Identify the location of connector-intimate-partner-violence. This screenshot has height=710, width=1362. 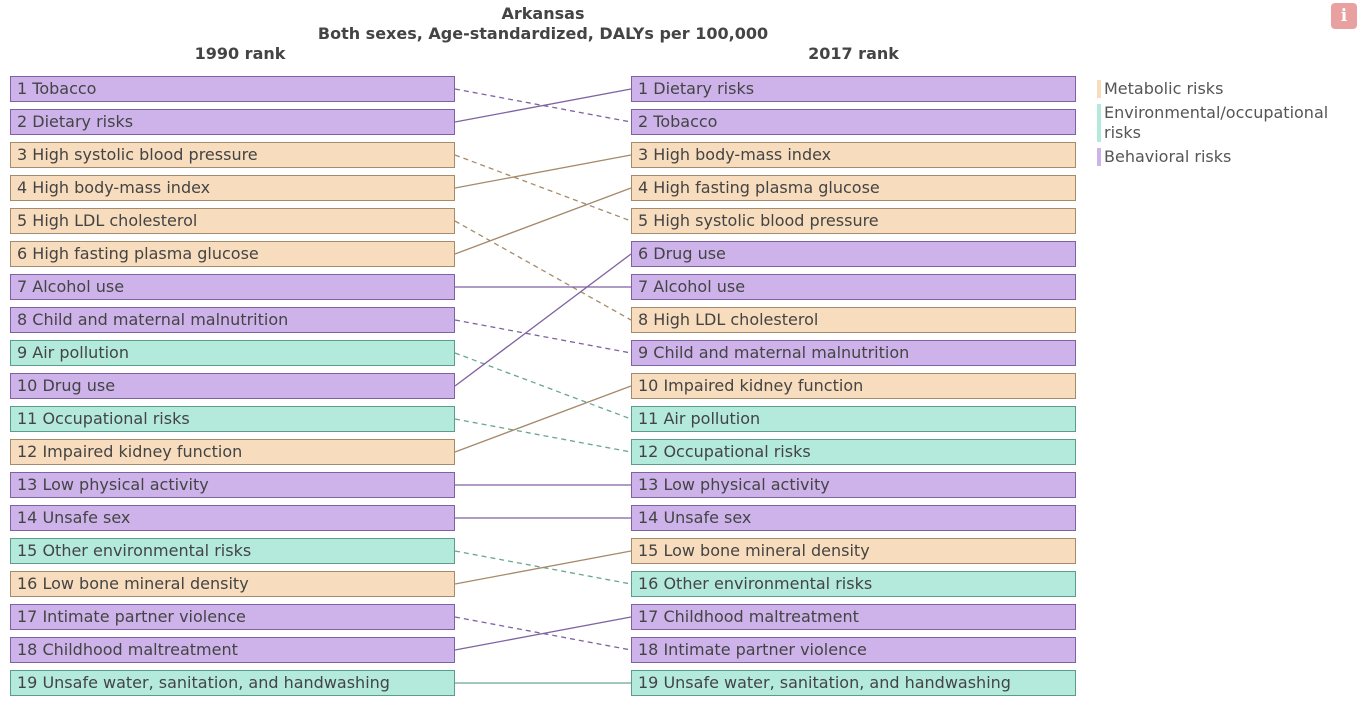
(543, 633).